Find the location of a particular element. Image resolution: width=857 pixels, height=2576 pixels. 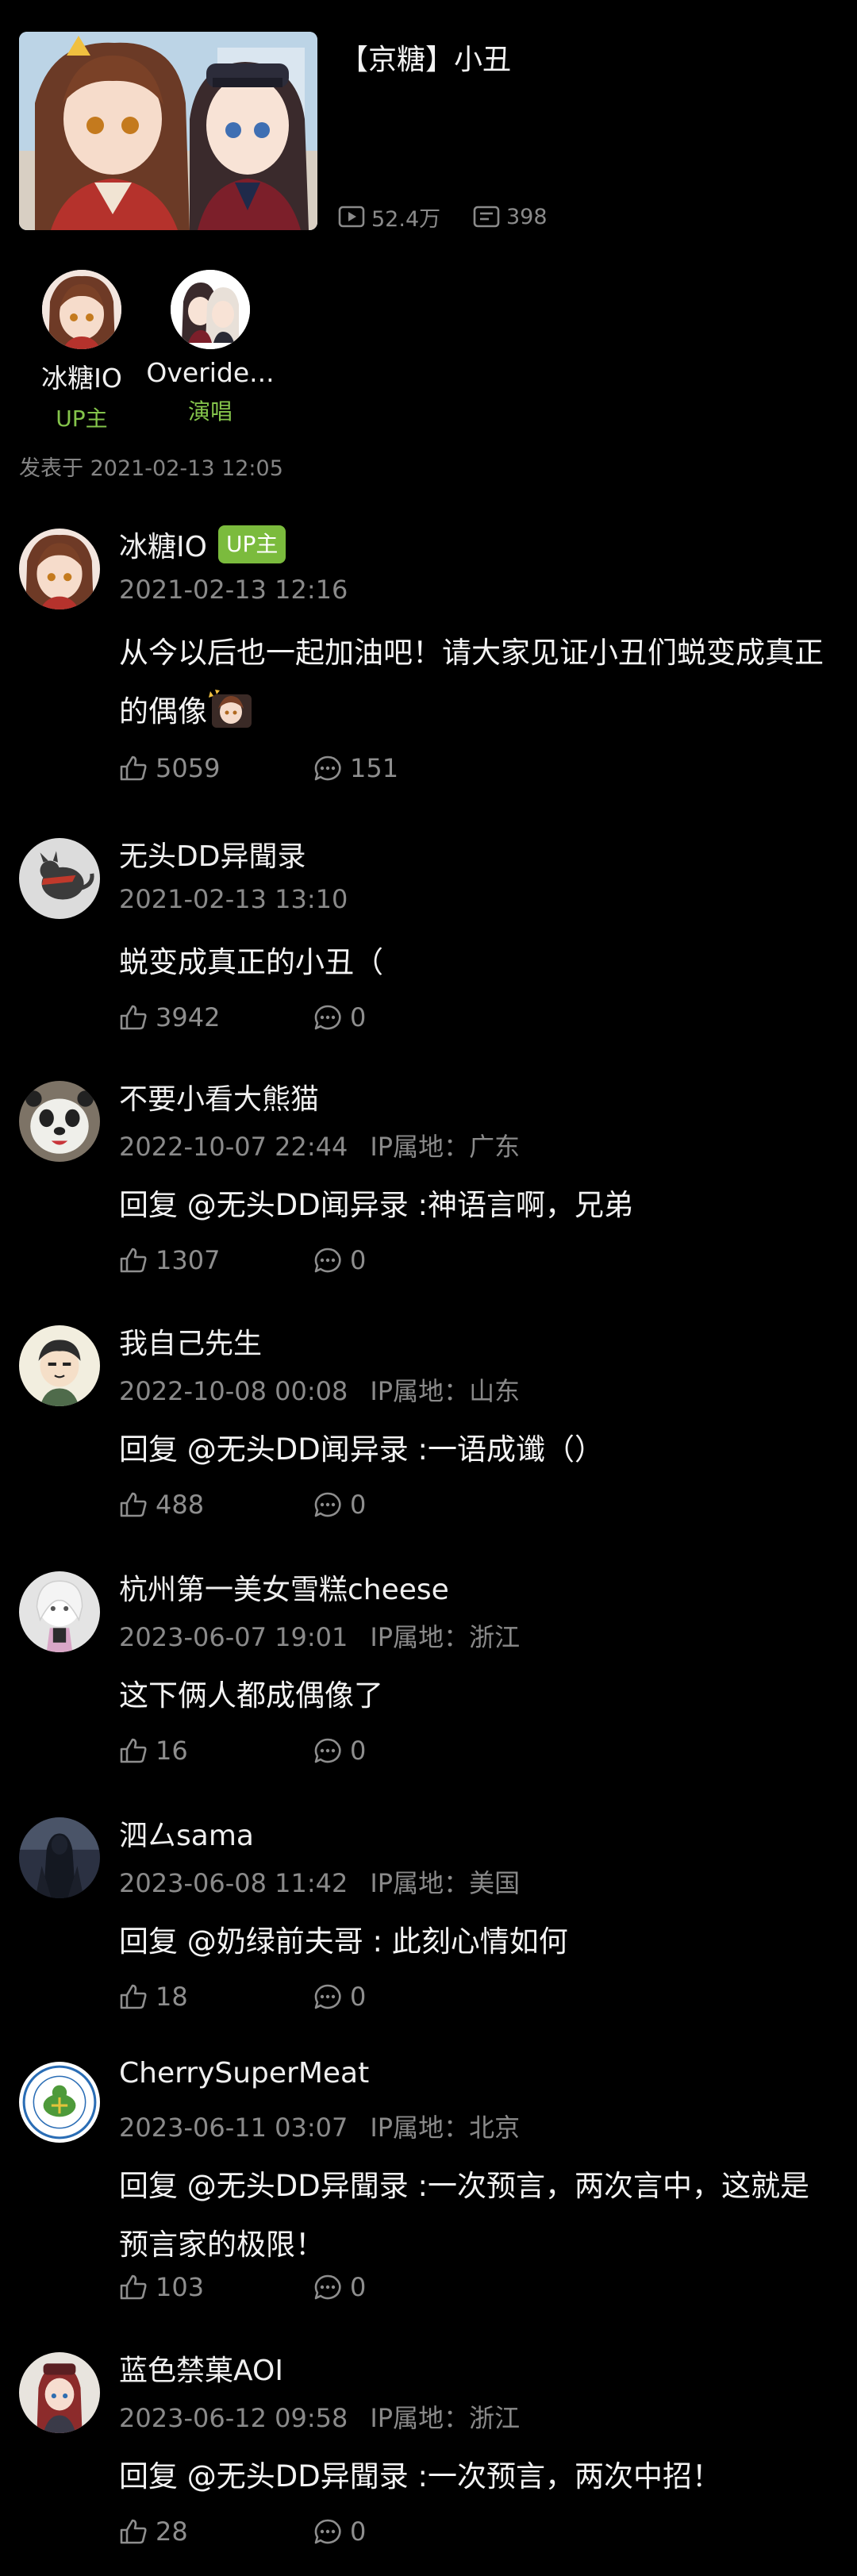

like-button: 5059 is located at coordinates (216, 768).